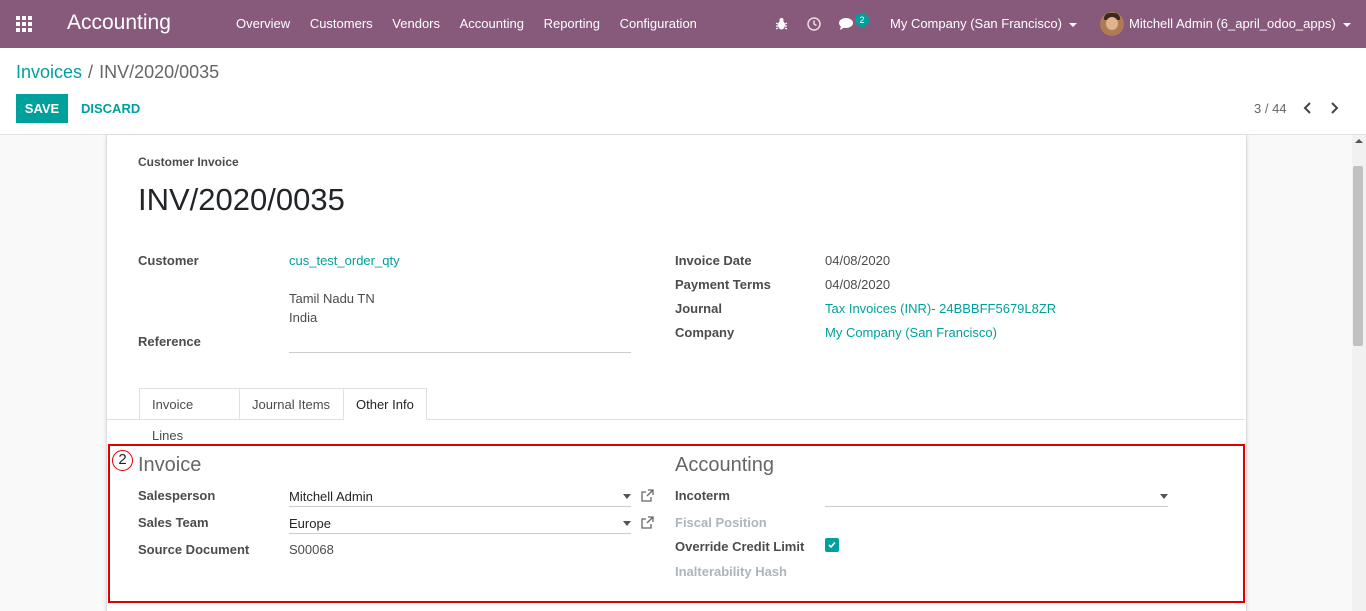 This screenshot has height=611, width=1366. What do you see at coordinates (1112, 24) in the screenshot?
I see `avatar` at bounding box center [1112, 24].